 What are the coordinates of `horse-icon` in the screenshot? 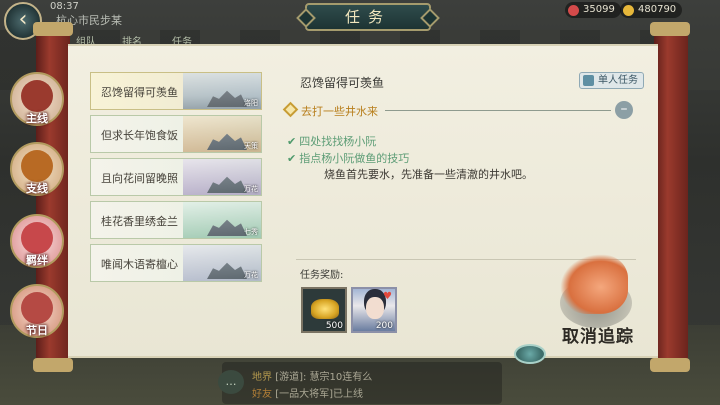 It's located at (594, 284).